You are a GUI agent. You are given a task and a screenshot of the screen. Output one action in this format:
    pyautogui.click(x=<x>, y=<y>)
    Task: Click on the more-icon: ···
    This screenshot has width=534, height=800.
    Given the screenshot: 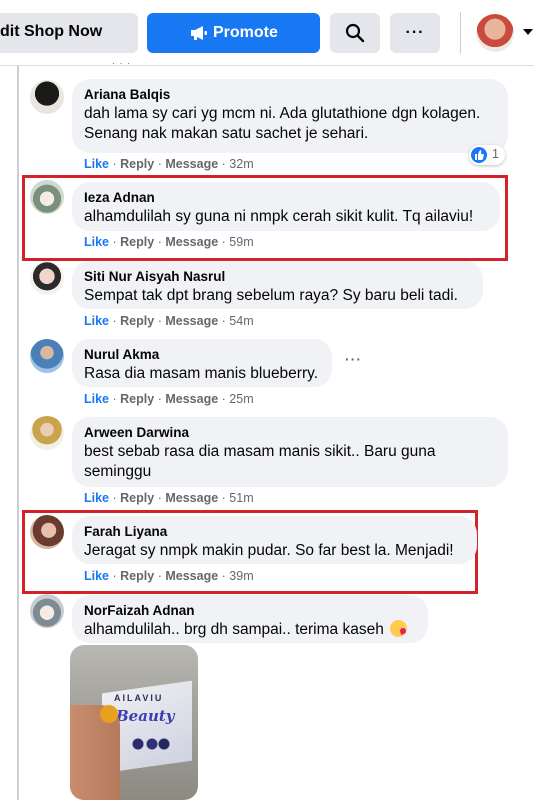 What is the action you would take?
    pyautogui.click(x=415, y=32)
    